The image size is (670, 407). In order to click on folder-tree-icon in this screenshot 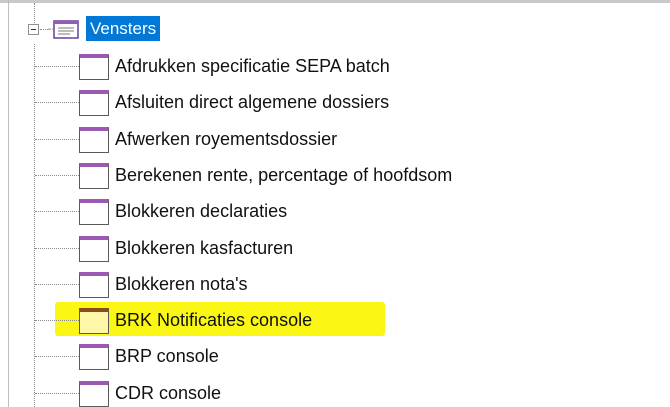, I will do `click(64, 29)`.